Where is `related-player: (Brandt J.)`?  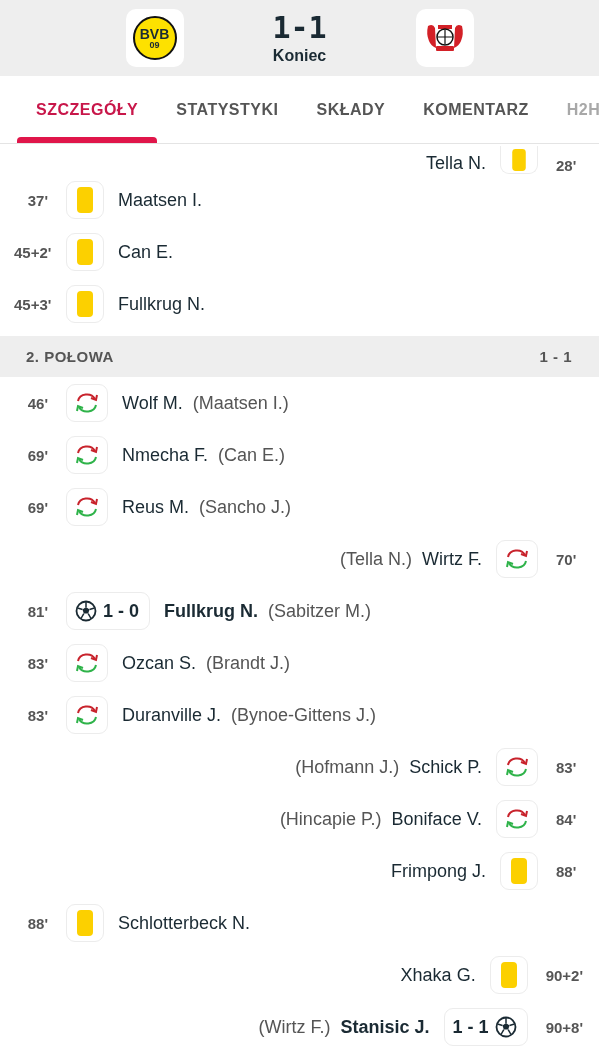 related-player: (Brandt J.) is located at coordinates (248, 663).